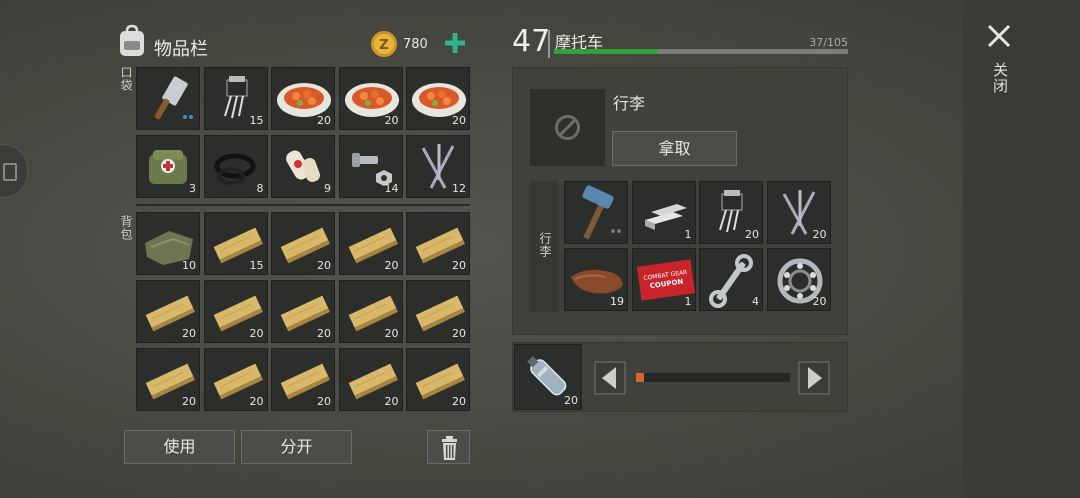  What do you see at coordinates (828, 42) in the screenshot?
I see `vehicle-progress-text: 37/105` at bounding box center [828, 42].